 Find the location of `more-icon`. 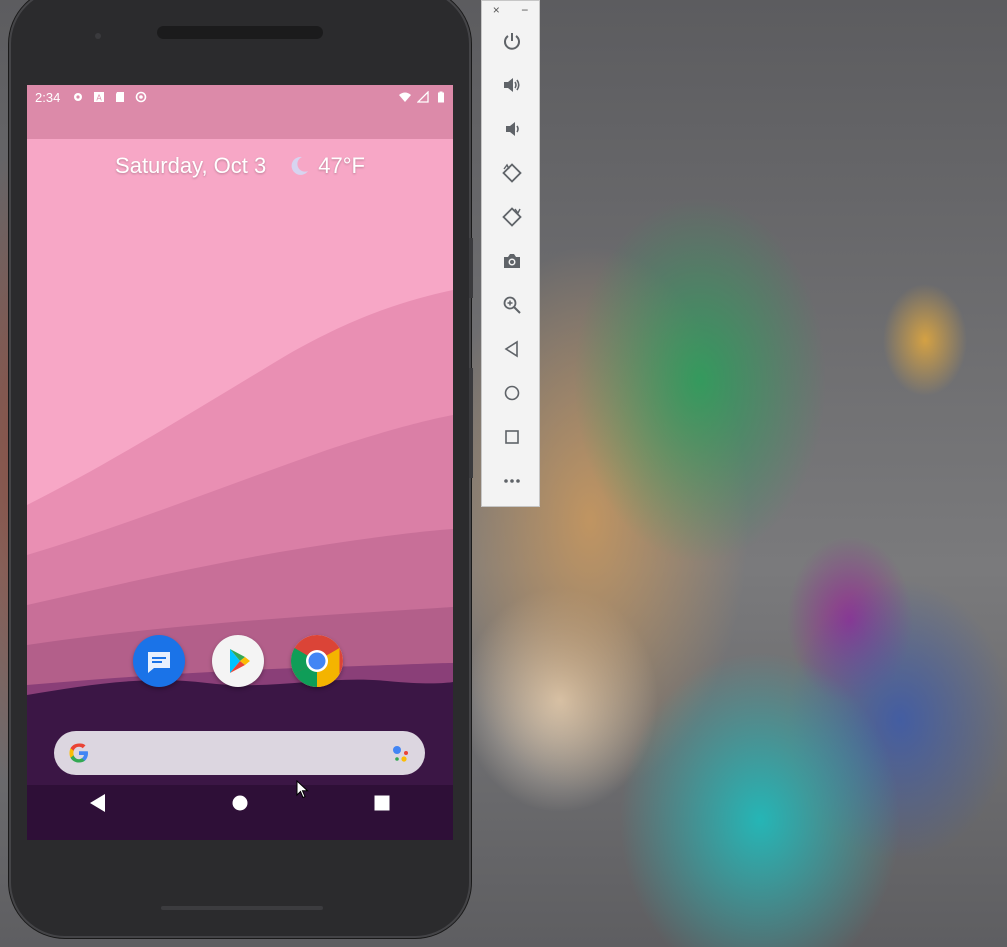

more-icon is located at coordinates (511, 481).